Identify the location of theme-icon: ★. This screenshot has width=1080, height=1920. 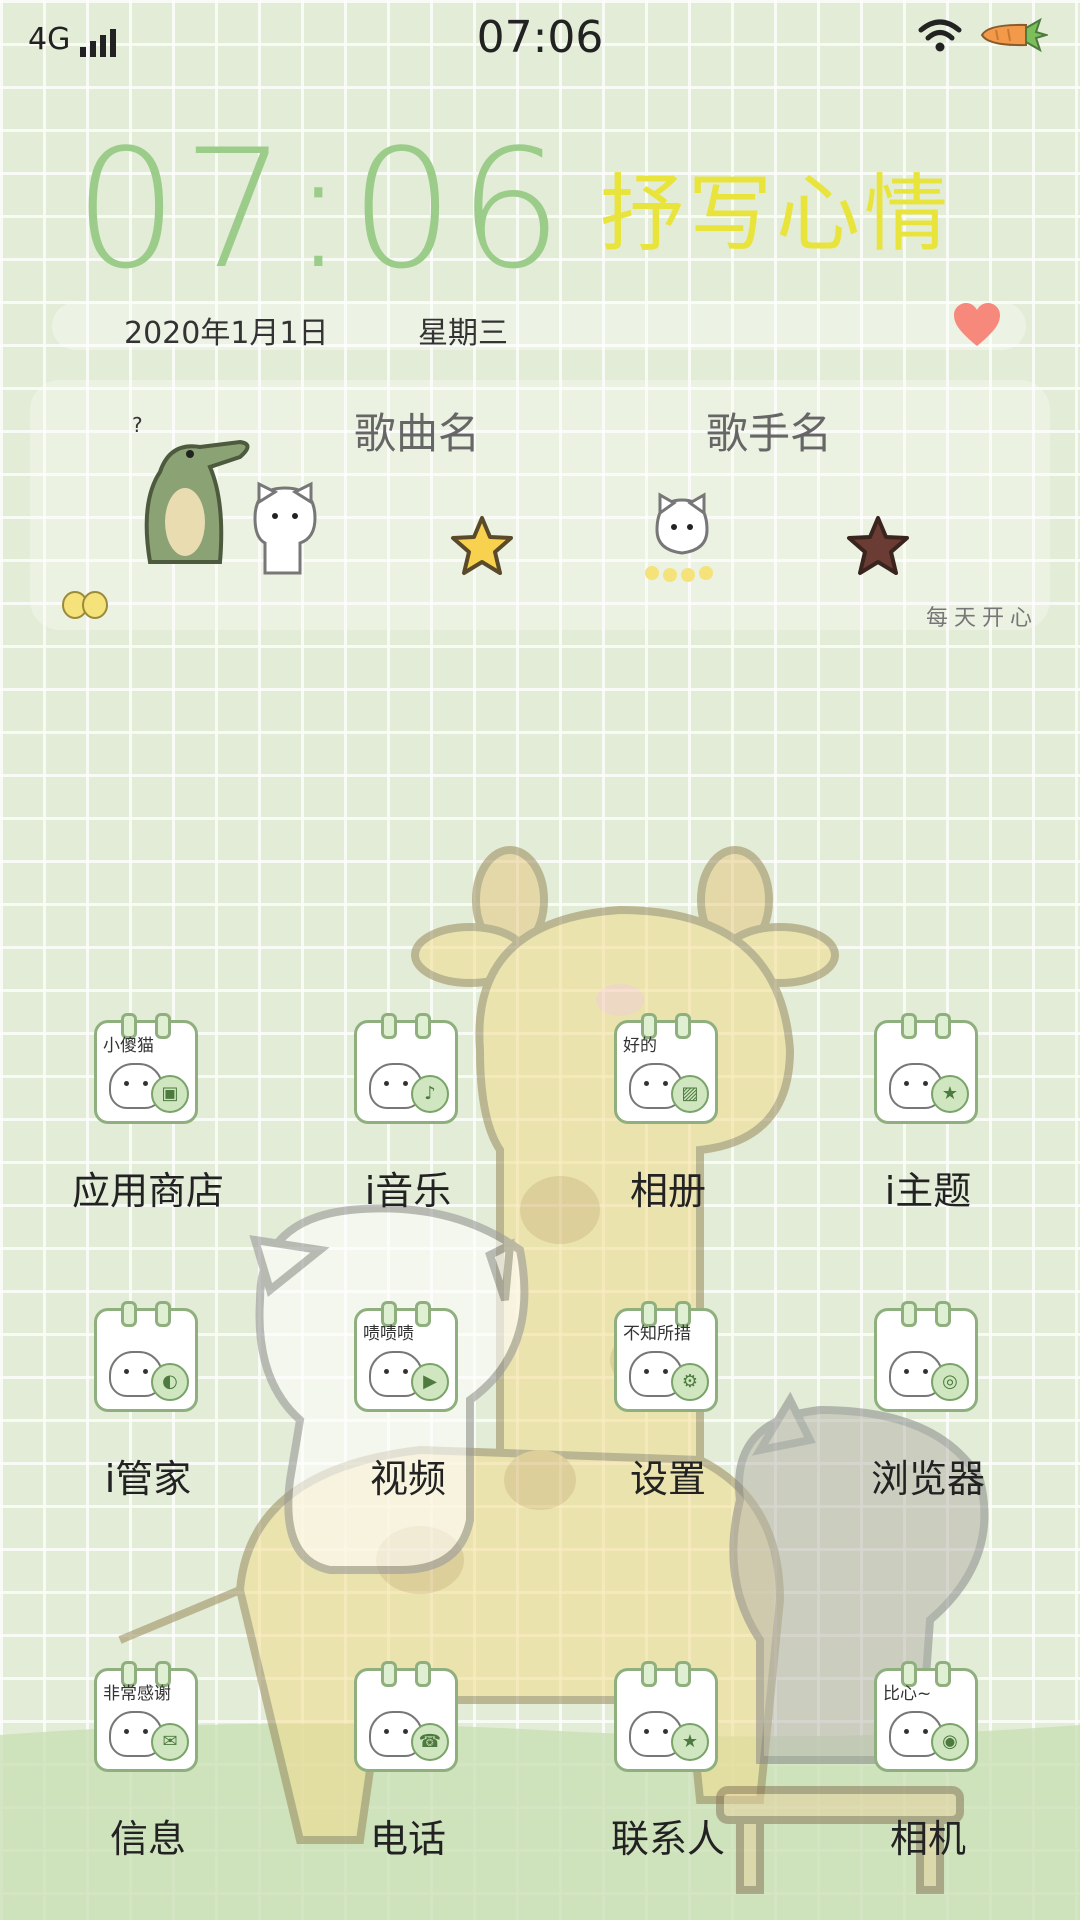
(926, 1068).